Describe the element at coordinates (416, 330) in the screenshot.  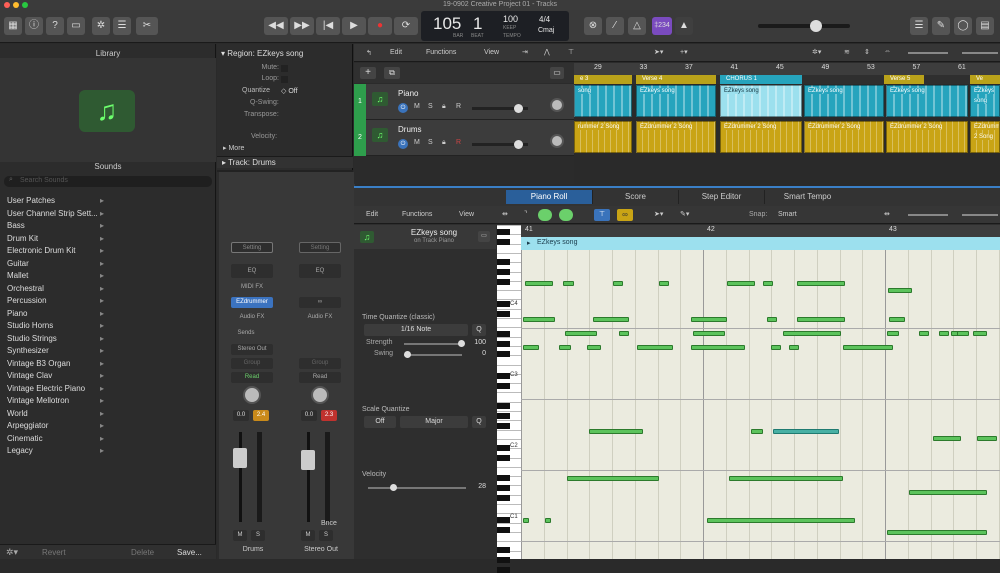
I see `time-quantize-select: 1/16 Note` at that location.